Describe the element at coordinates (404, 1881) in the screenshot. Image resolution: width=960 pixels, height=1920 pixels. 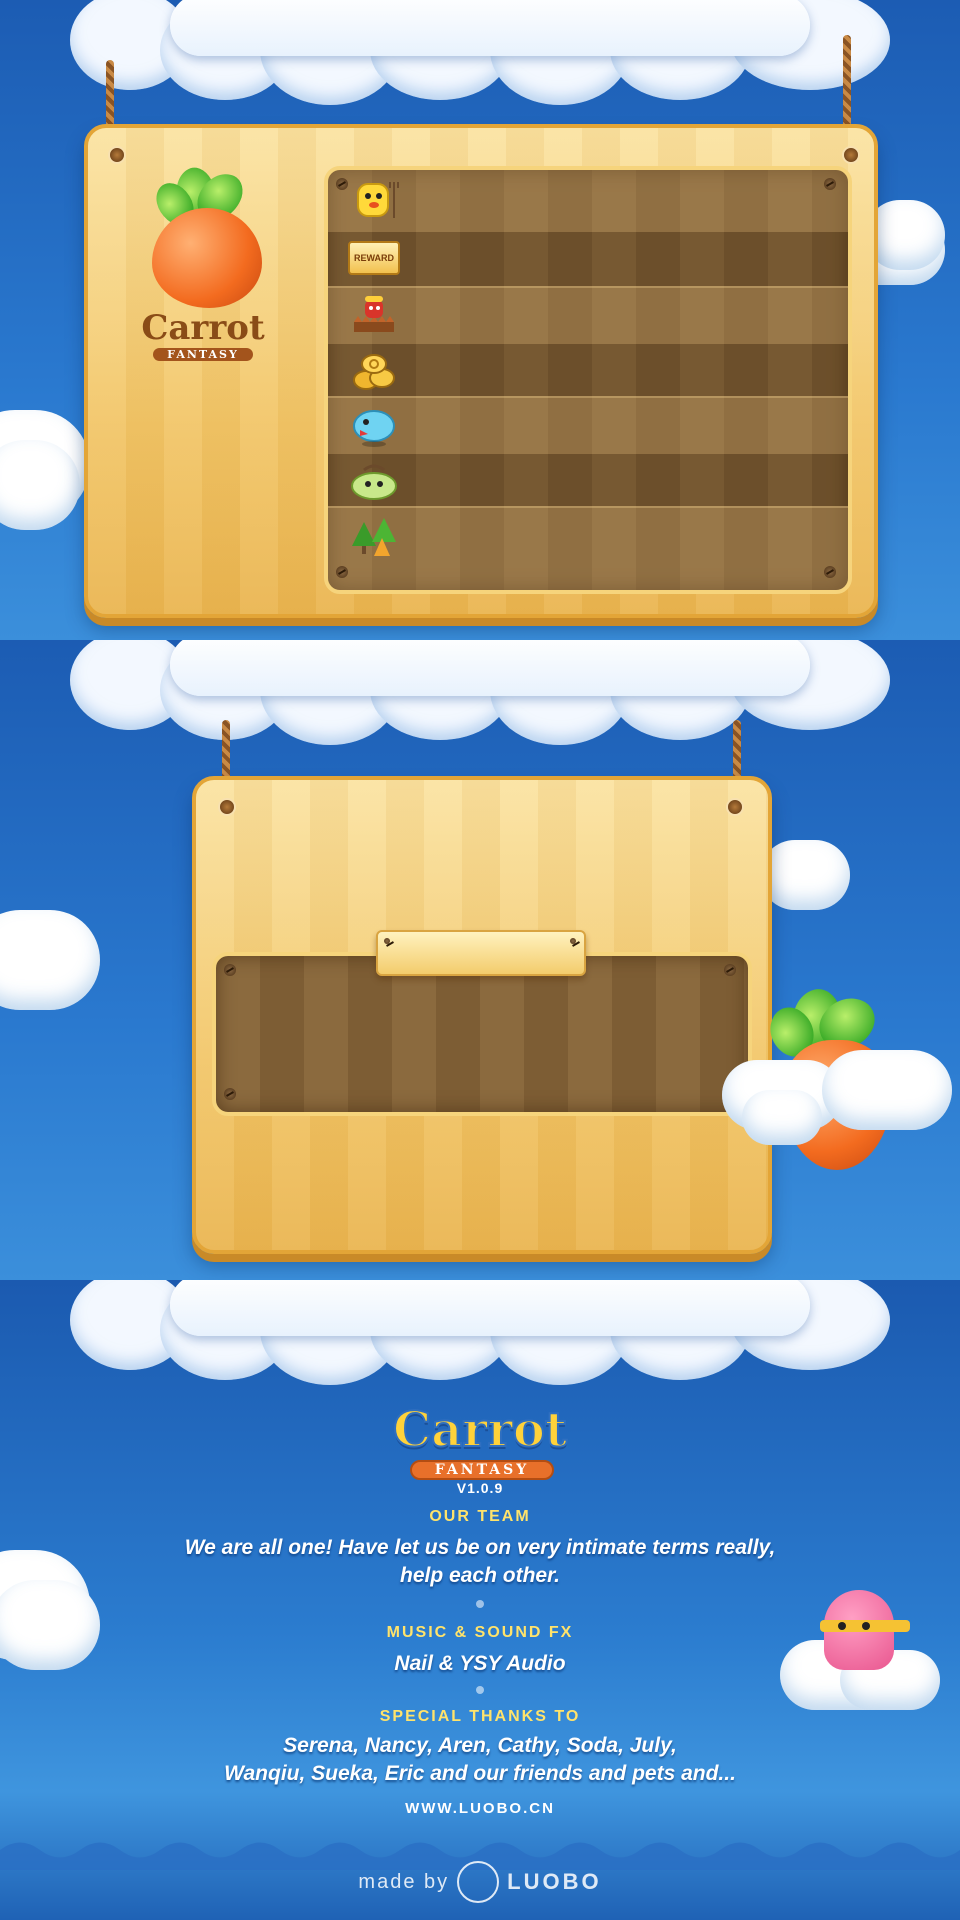
I see `made-by-text: made by` at that location.